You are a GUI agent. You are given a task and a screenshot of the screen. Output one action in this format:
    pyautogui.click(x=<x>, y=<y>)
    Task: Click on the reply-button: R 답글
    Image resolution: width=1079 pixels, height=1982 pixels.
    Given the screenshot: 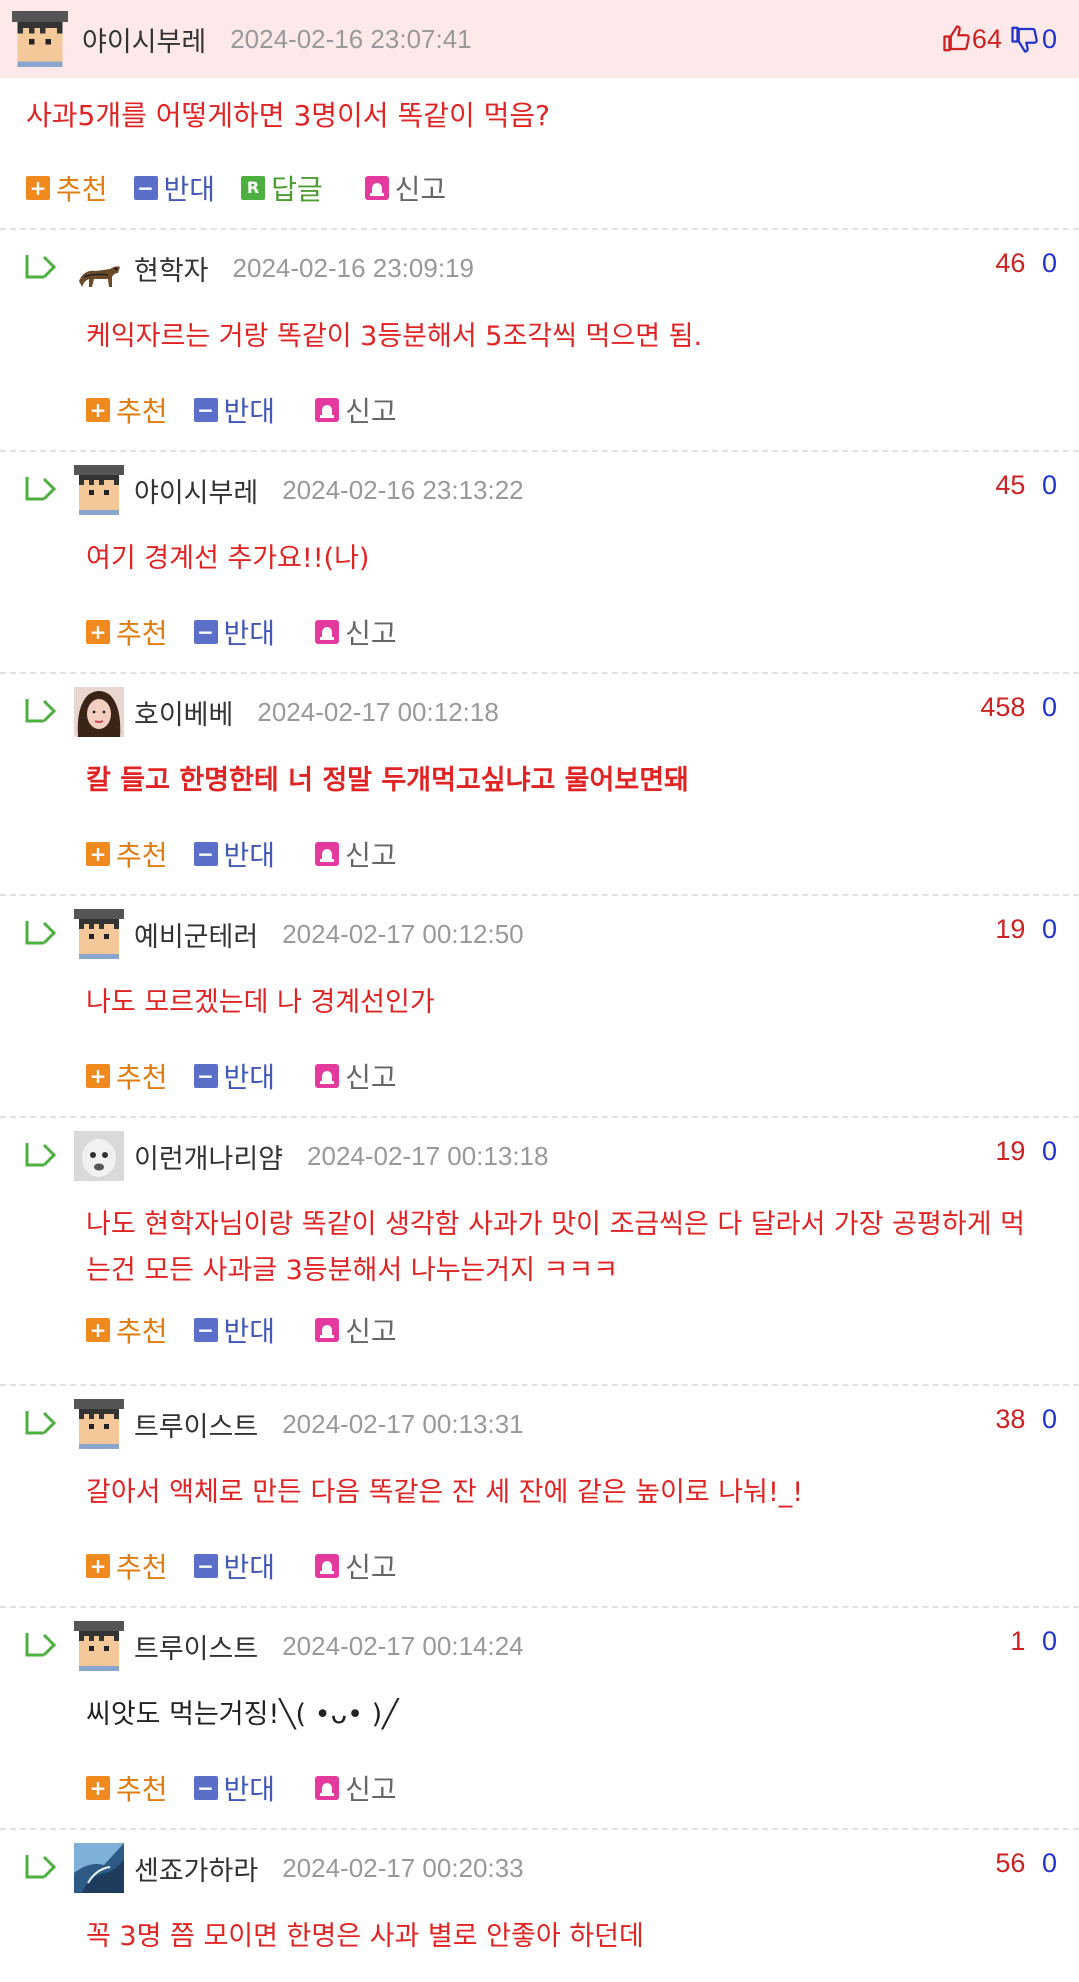 What is the action you would take?
    pyautogui.click(x=282, y=188)
    